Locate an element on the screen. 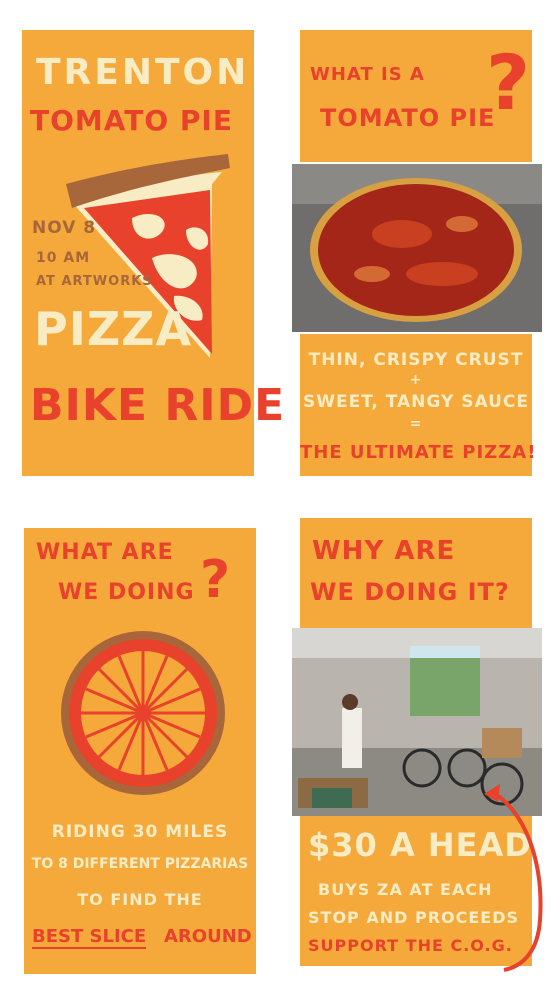  event-place: AT ARTWORKS is located at coordinates (94, 281).